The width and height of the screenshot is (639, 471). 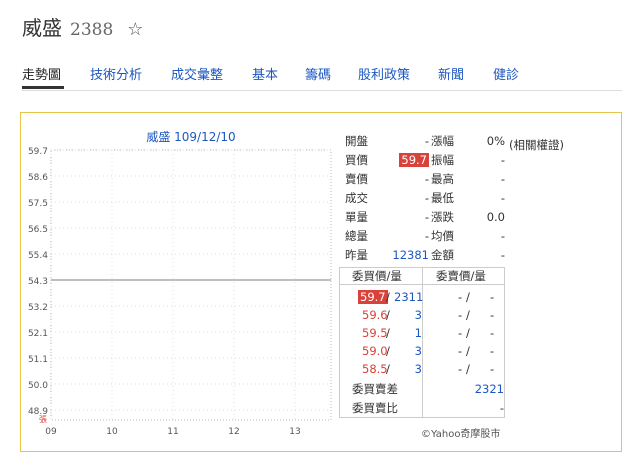 I want to click on bid-slash-3: /, so click(x=388, y=333).